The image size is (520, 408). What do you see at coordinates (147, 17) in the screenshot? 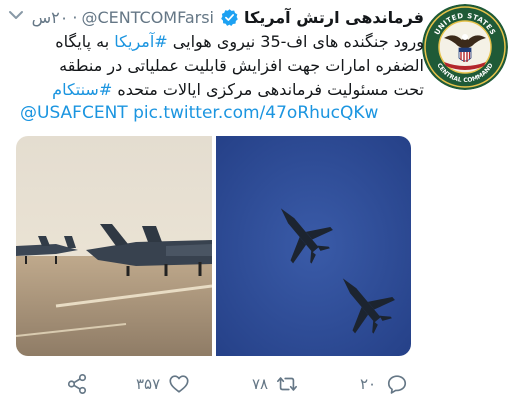
I see `user-handle: @CENTCOMFarsi` at bounding box center [147, 17].